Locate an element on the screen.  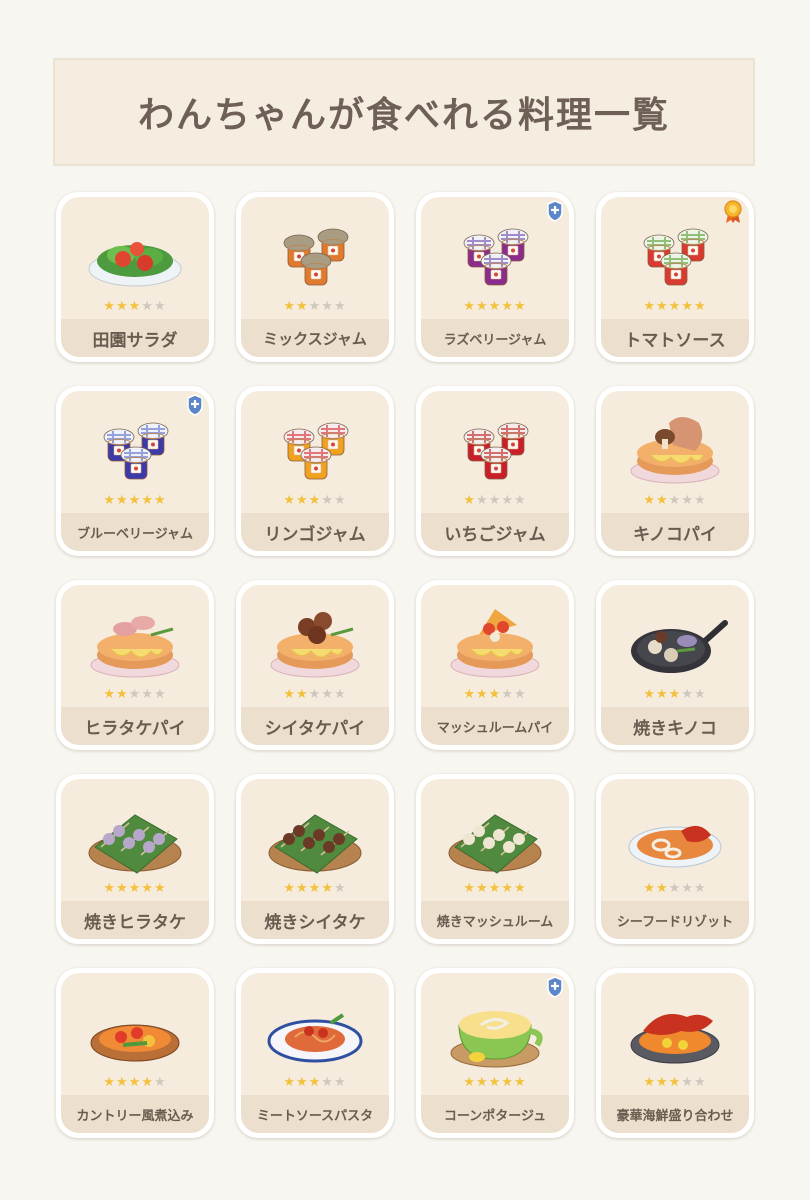
recipe-name: シイタケパイ is located at coordinates (315, 726).